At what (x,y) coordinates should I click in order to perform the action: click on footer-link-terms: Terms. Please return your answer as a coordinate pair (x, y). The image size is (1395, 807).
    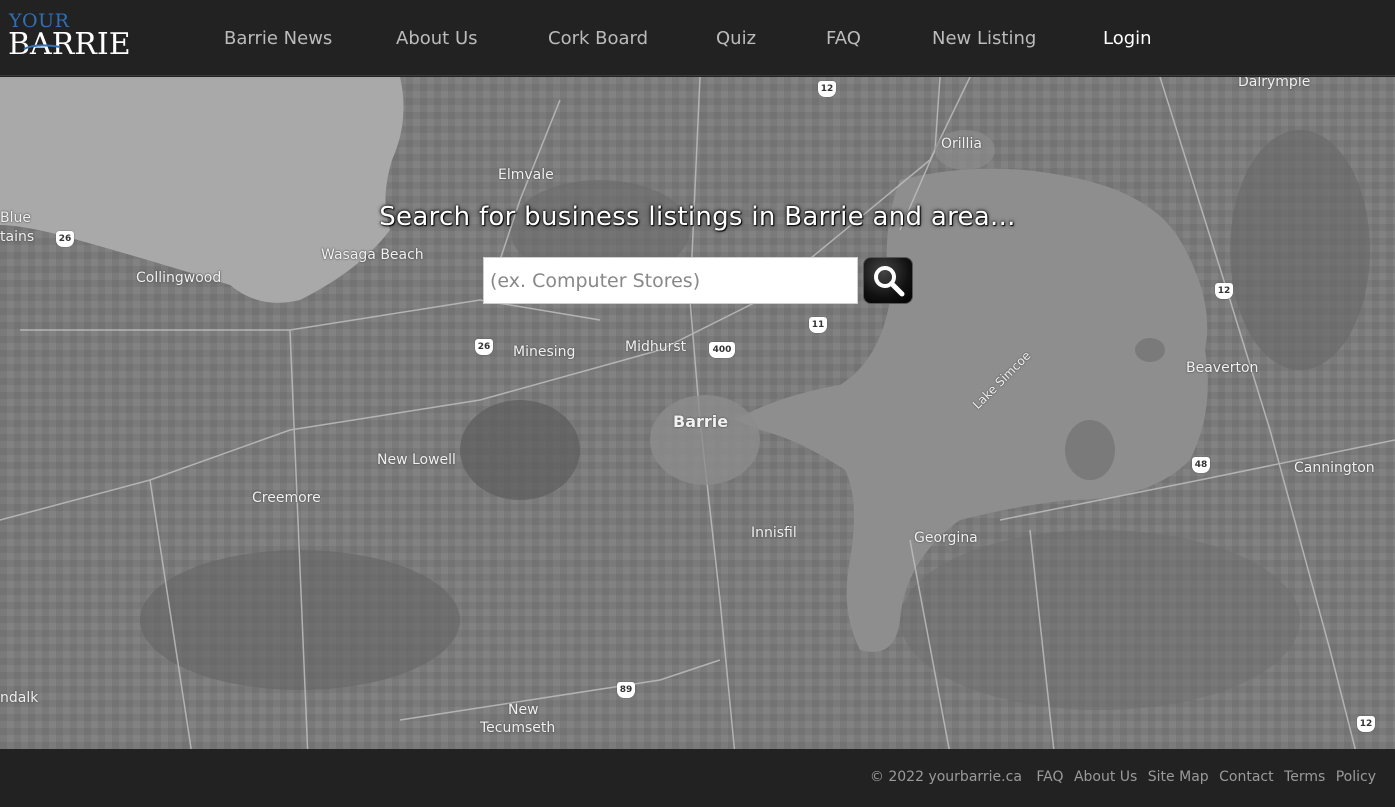
    Looking at the image, I should click on (1304, 777).